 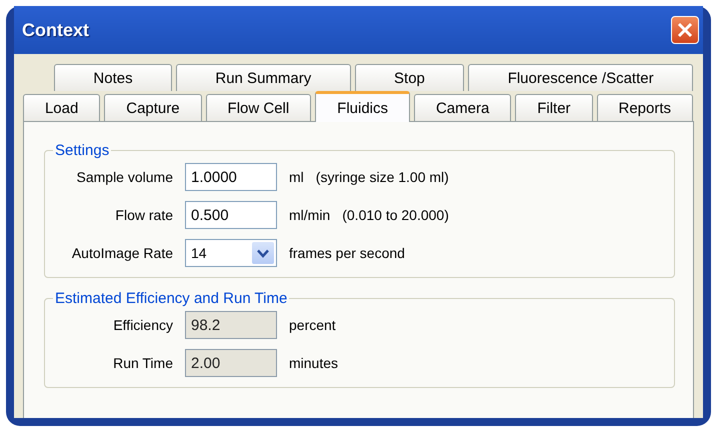 What do you see at coordinates (231, 253) in the screenshot?
I see `rate-dropdown: 14` at bounding box center [231, 253].